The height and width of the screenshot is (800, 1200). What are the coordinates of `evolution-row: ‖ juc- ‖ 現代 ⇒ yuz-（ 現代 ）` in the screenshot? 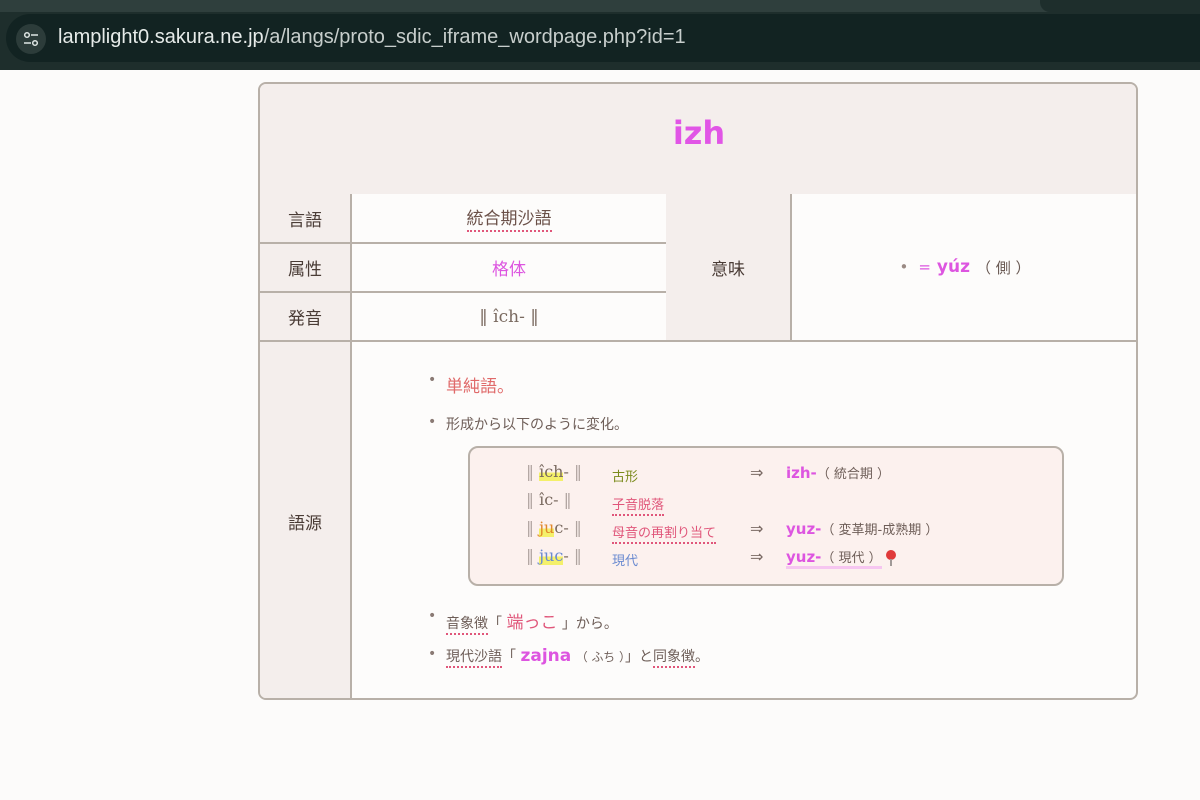 It's located at (767, 559).